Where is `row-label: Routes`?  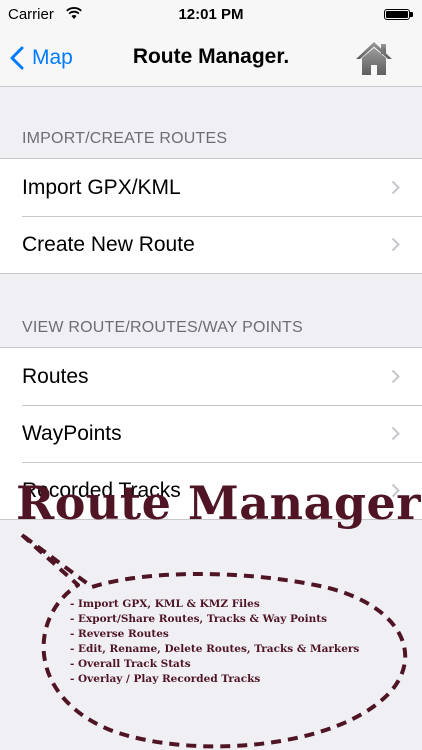
row-label: Routes is located at coordinates (55, 376).